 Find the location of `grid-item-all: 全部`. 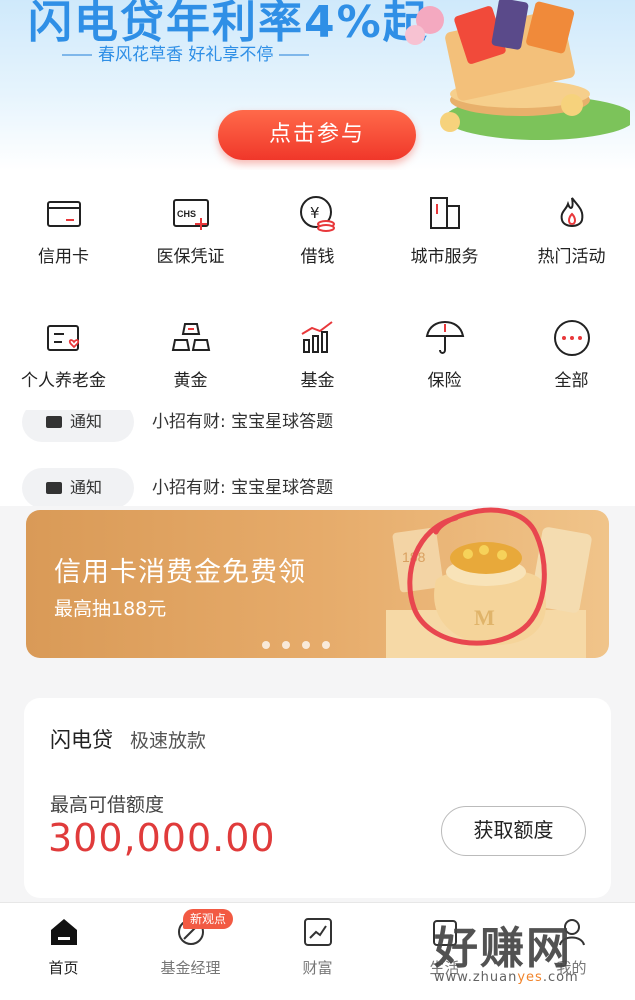

grid-item-all: 全部 is located at coordinates (571, 353).